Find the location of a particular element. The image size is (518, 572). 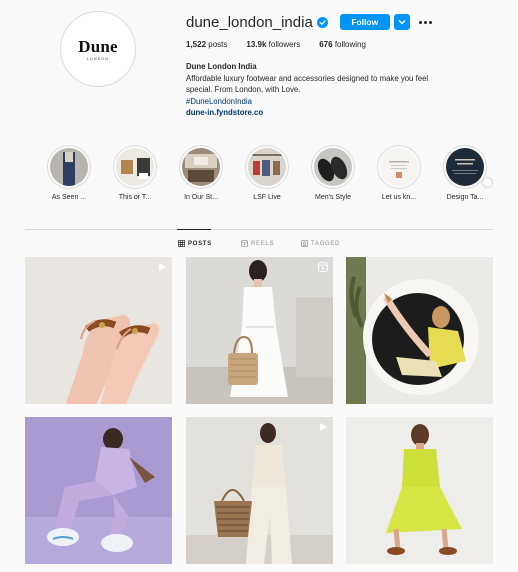

highlight-item: LSF Live is located at coordinates (267, 173).